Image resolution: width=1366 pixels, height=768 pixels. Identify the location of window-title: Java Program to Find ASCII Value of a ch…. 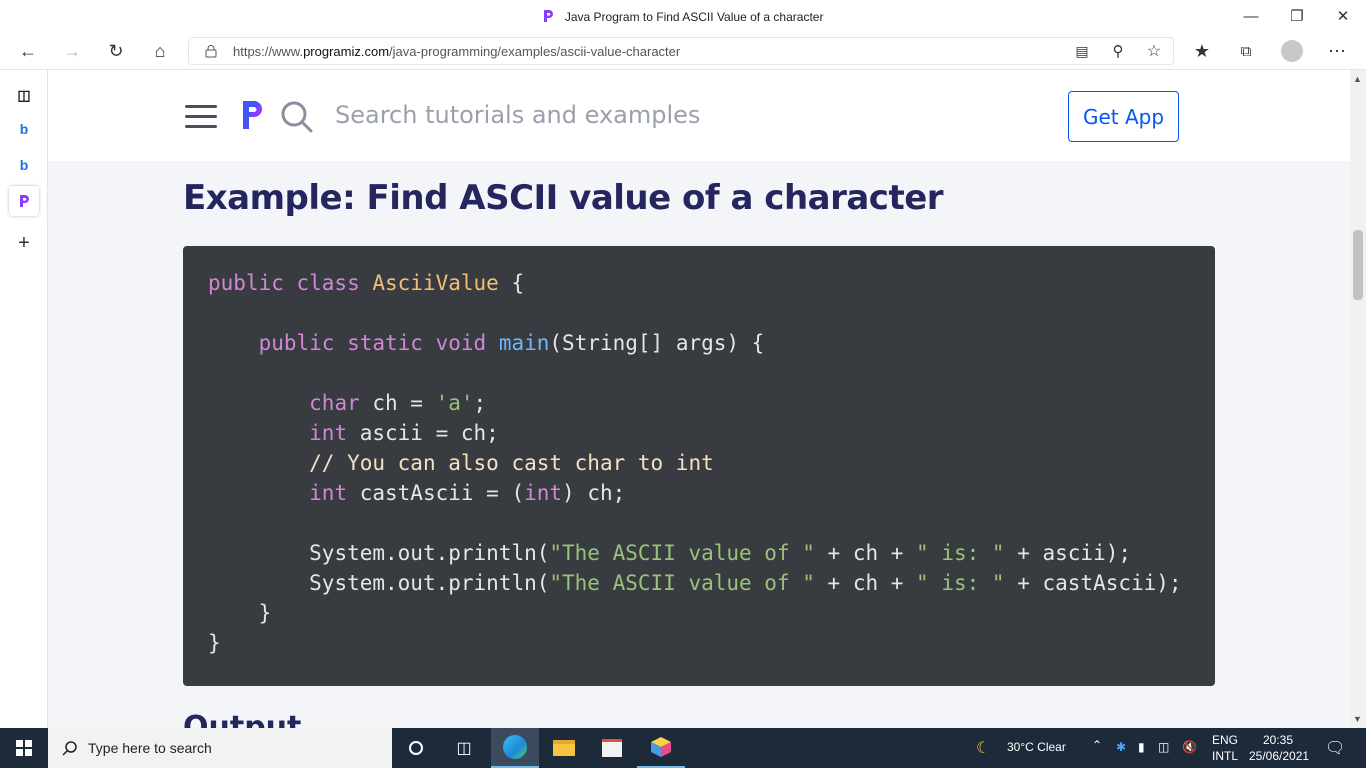
(683, 16).